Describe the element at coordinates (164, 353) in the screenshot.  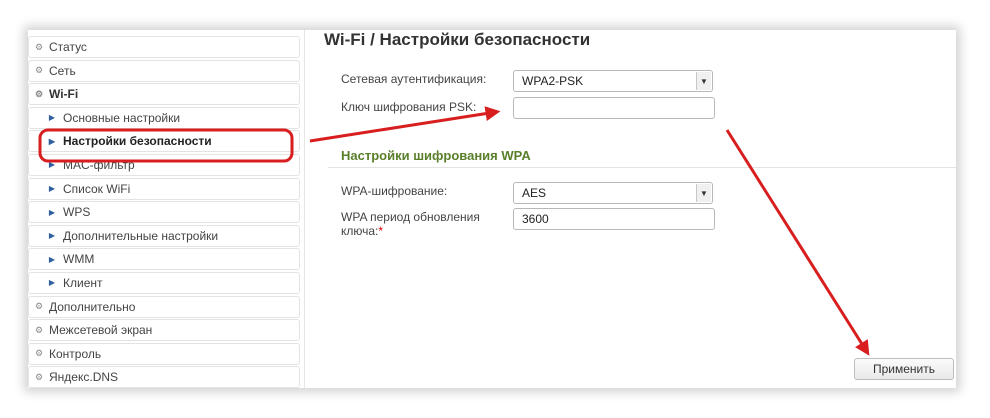
I see `sidebar-item-control: ⚙ Контроль` at that location.